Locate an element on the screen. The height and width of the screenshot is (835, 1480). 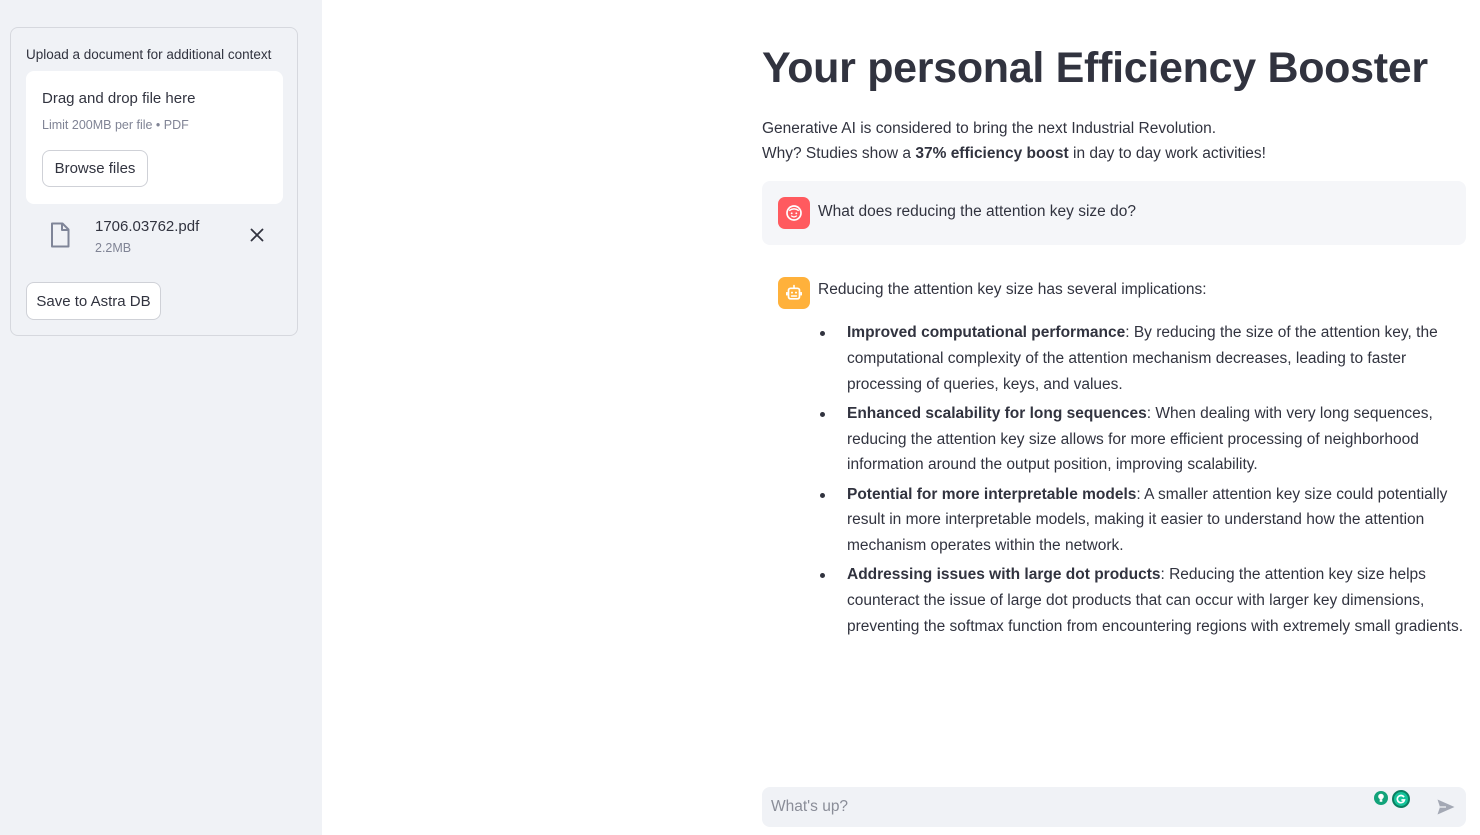
grammarly-icon is located at coordinates (1401, 799).